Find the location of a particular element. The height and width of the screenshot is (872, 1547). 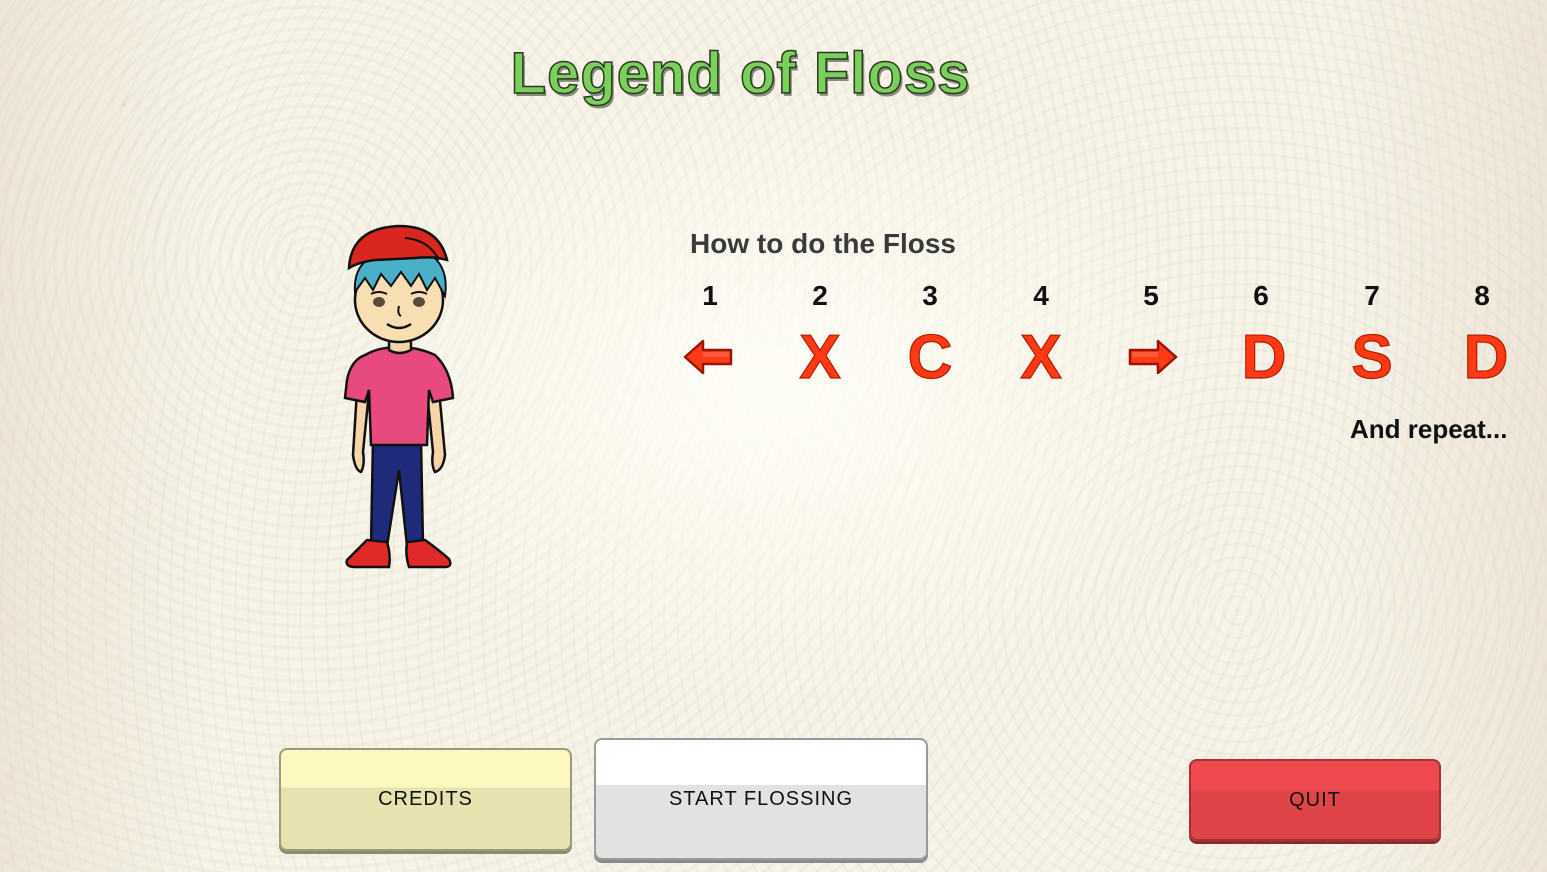

quit-button: QUIT is located at coordinates (1315, 800).